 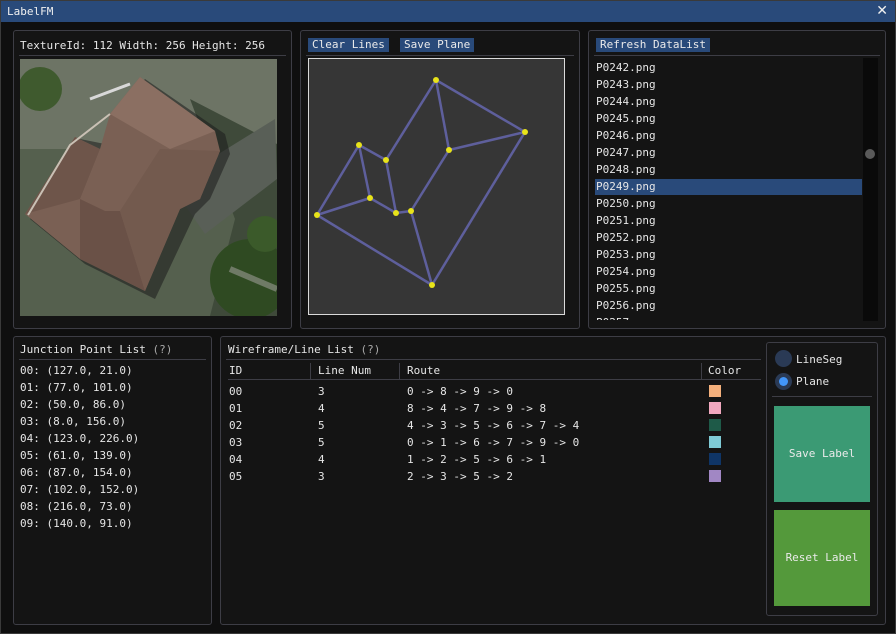 What do you see at coordinates (477, 408) in the screenshot?
I see `row-route: 8 -> 4 -> 7 -> 9 -> 8` at bounding box center [477, 408].